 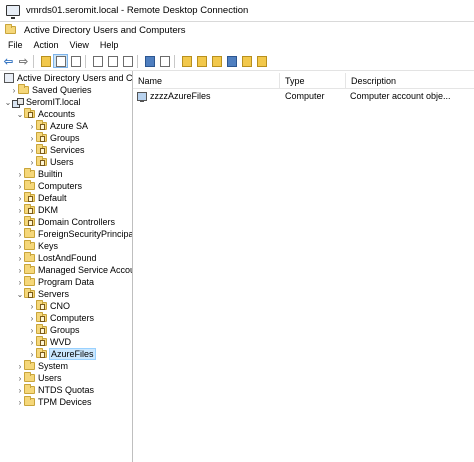 I want to click on tree-label: Saved Queries, so click(x=62, y=90).